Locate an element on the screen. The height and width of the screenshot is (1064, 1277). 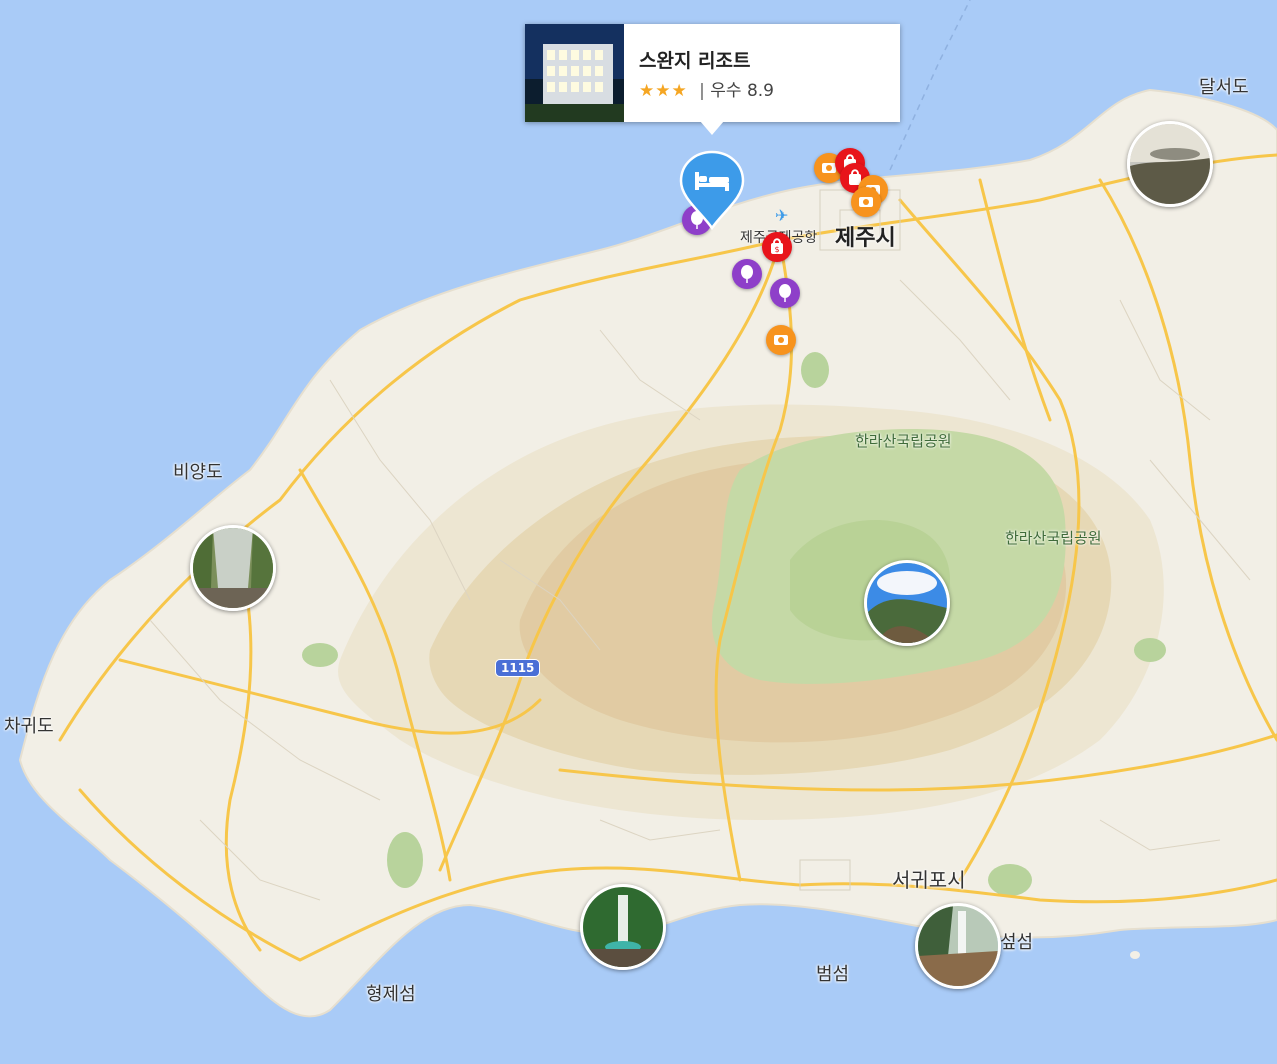
photo-marker-coast is located at coordinates (1170, 164).